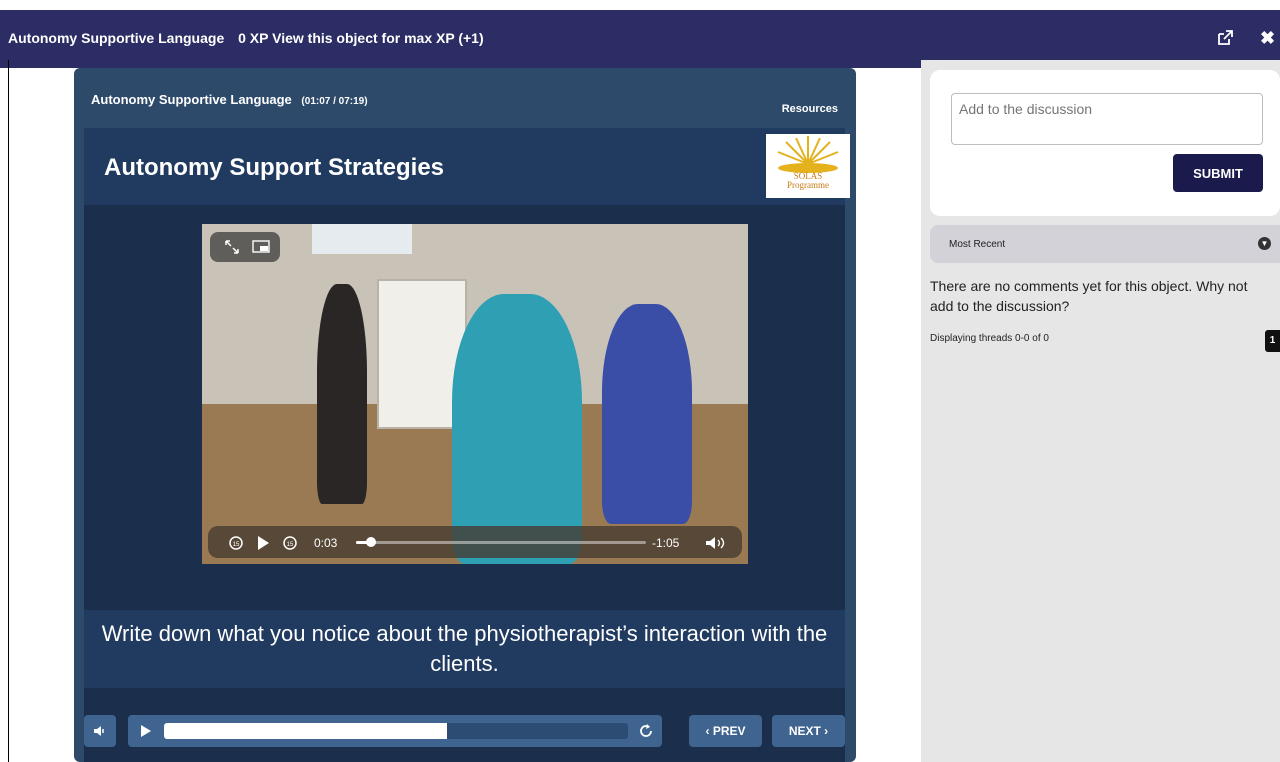  What do you see at coordinates (116, 38) in the screenshot?
I see `object-title-text: Autonomy Supportive Language` at bounding box center [116, 38].